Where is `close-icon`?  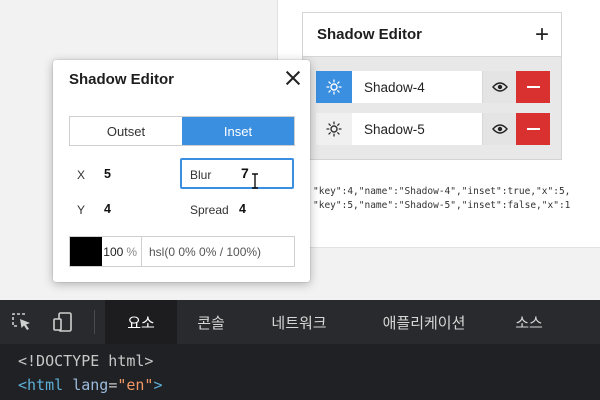 close-icon is located at coordinates (293, 78).